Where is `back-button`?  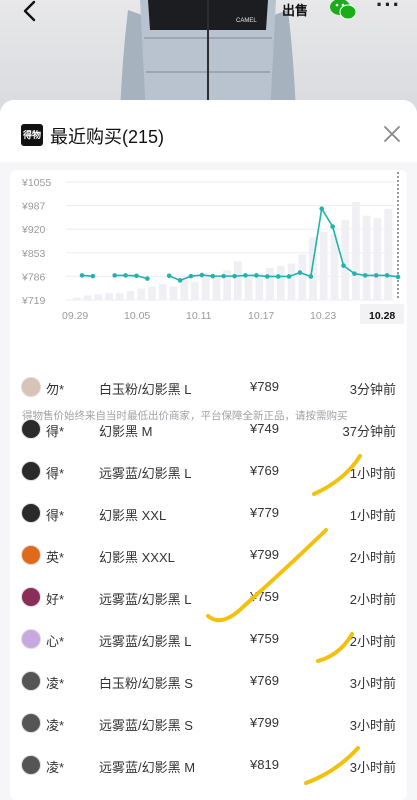
back-button is located at coordinates (29, 15).